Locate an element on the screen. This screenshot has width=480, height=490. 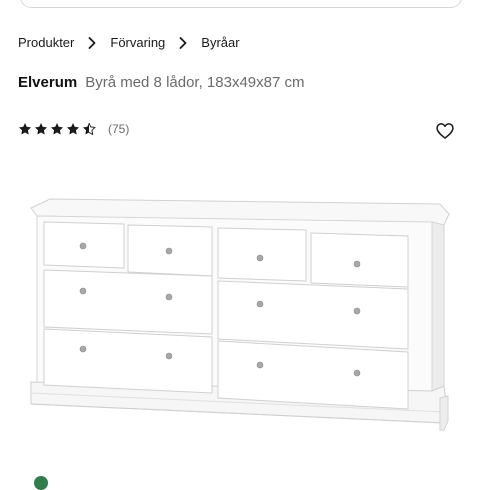
breadcrumb-produkter: Produkter is located at coordinates (46, 42).